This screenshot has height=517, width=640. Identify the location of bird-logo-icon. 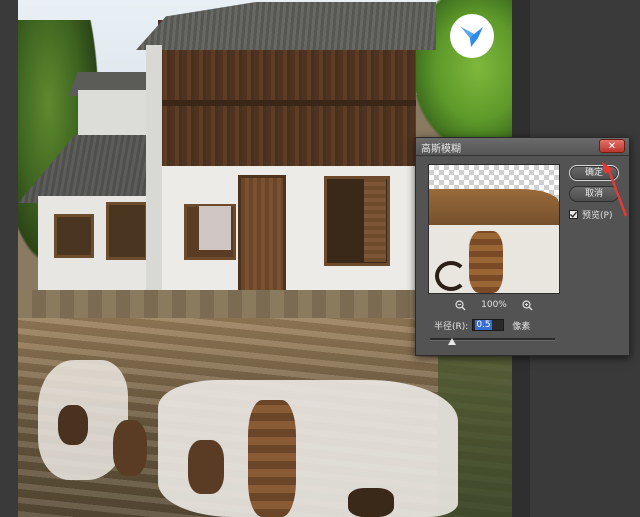
(472, 36).